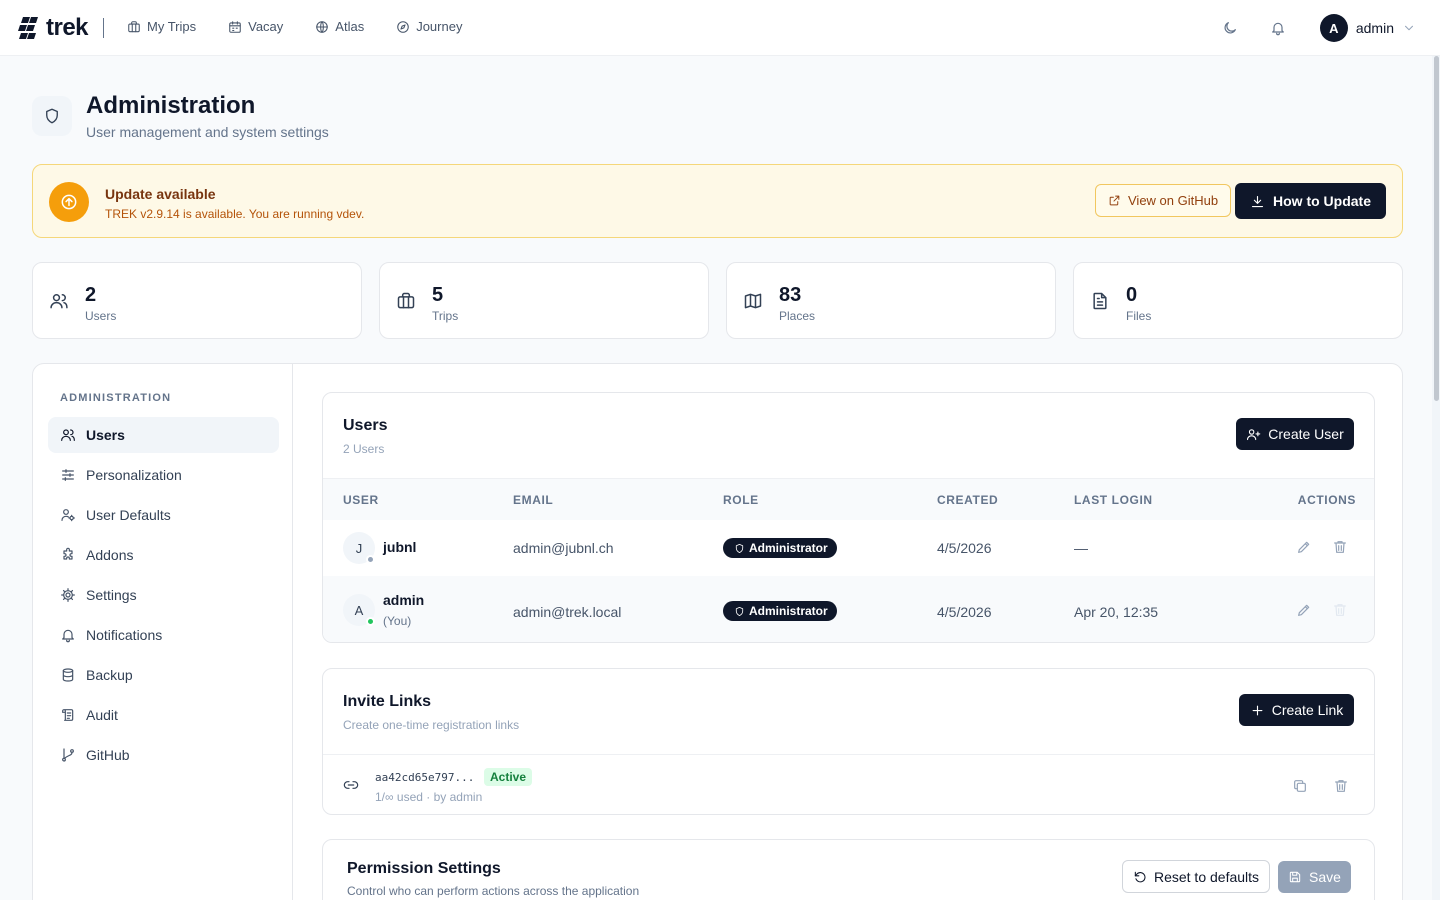  What do you see at coordinates (134, 475) in the screenshot?
I see `sidebar-item-label: Personalization` at bounding box center [134, 475].